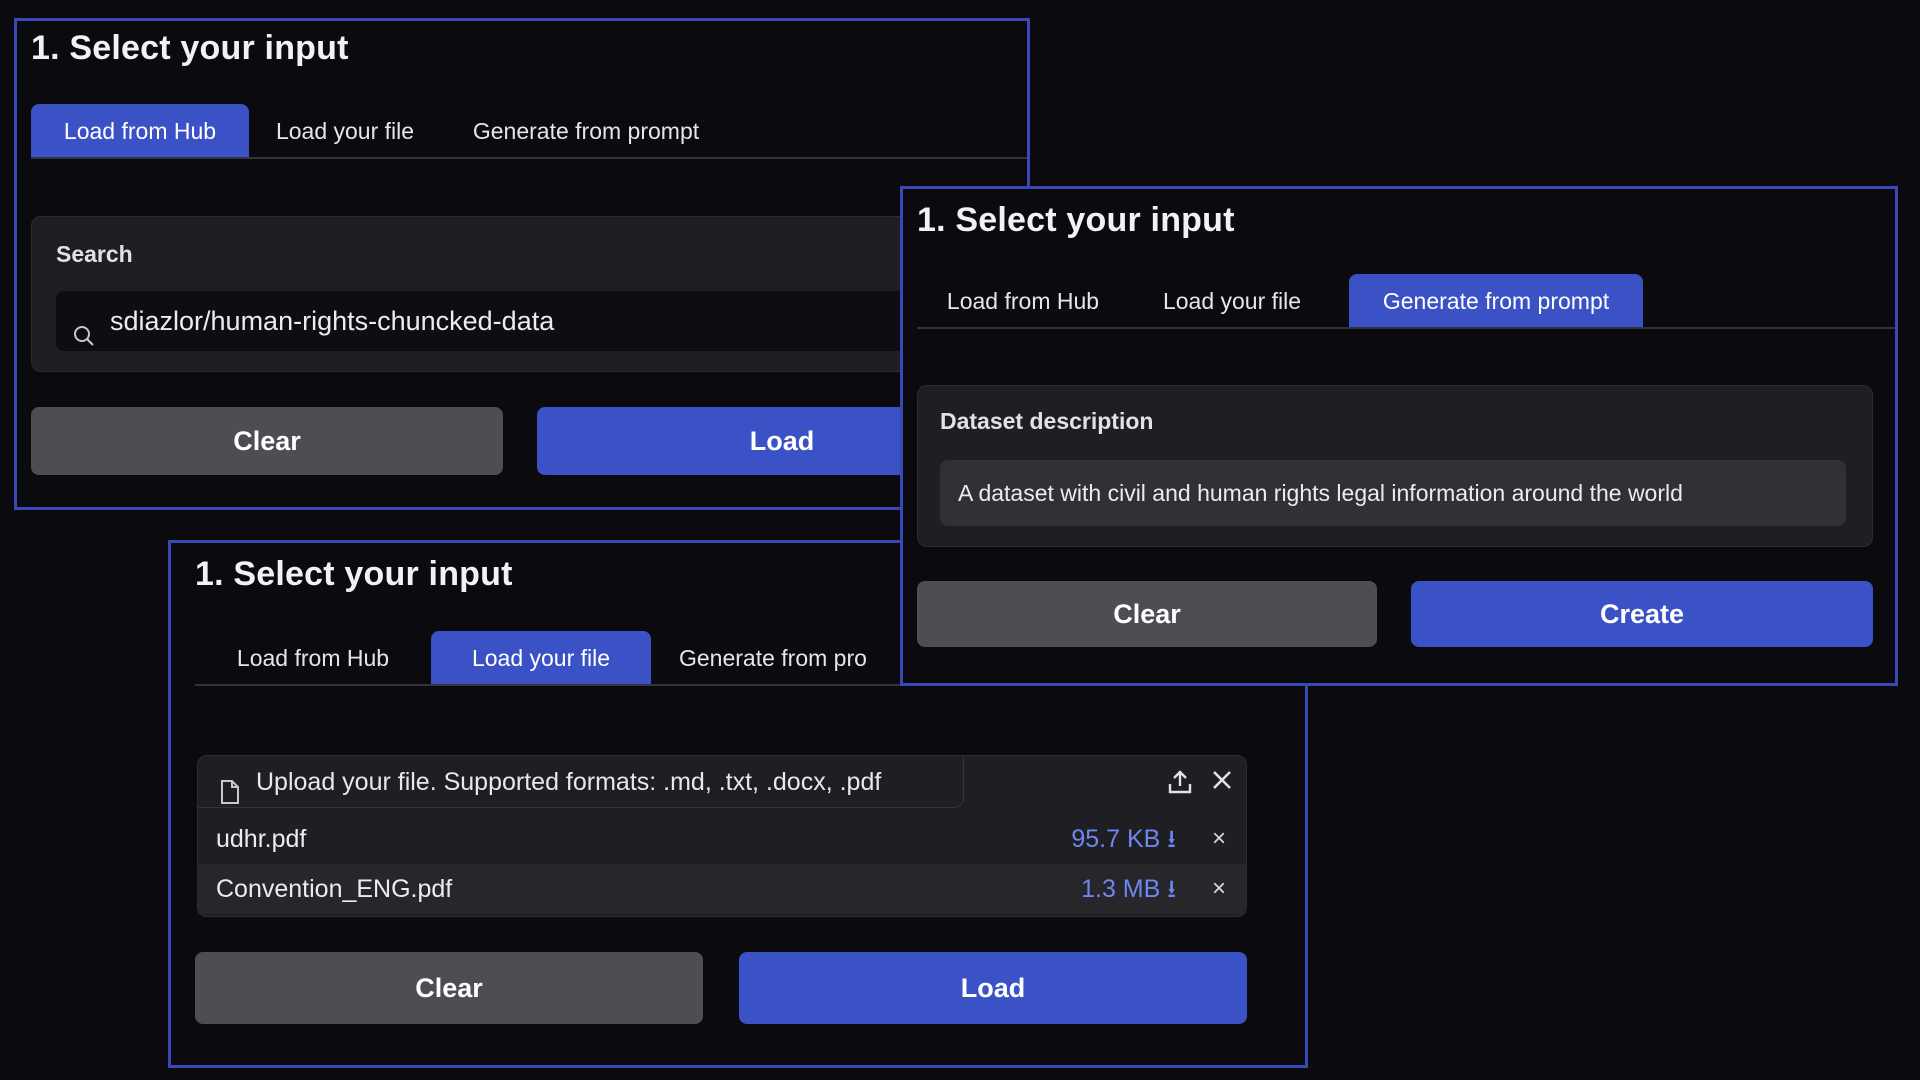 This screenshot has width=1920, height=1080. Describe the element at coordinates (332, 321) in the screenshot. I see `search-value: sdiazlor/human-rights-chuncked-data` at that location.